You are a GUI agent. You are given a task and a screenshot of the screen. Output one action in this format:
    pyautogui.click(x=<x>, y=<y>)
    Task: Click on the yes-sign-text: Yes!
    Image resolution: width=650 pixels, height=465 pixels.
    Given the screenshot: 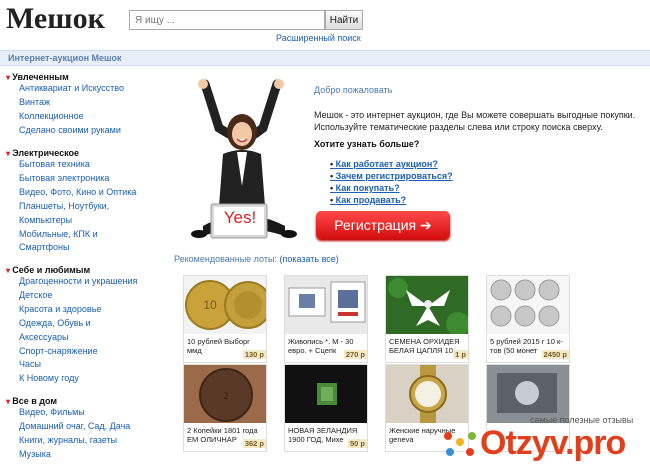 What is the action you would take?
    pyautogui.click(x=240, y=217)
    